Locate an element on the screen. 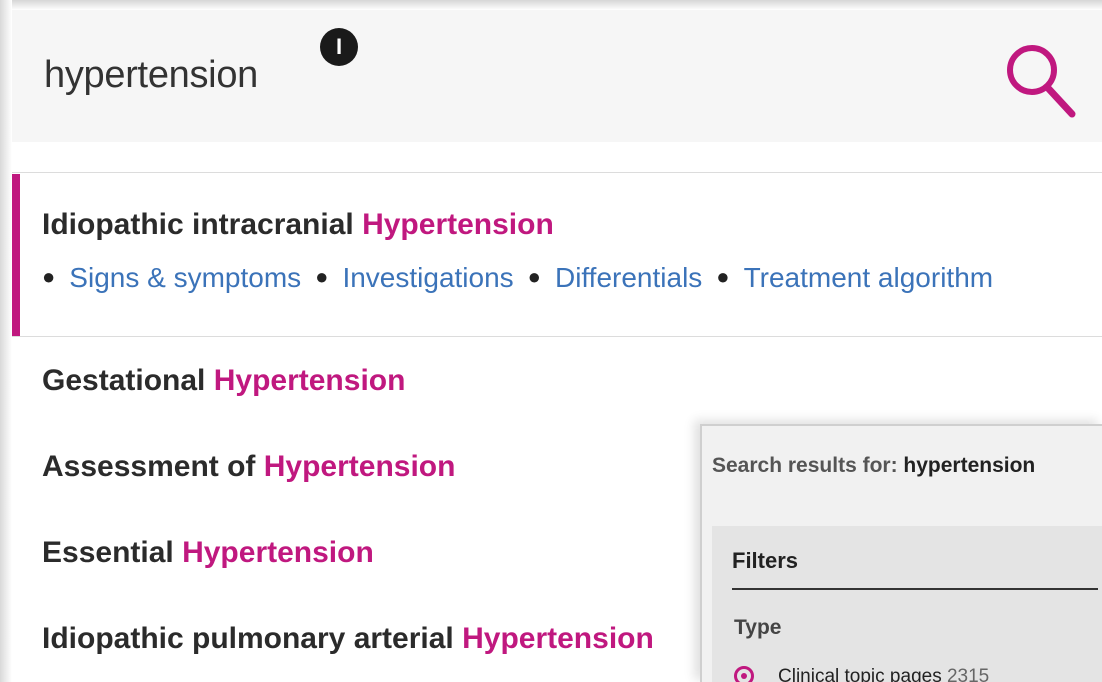 The height and width of the screenshot is (682, 1102). search-results-header: Search results for: hypertension is located at coordinates (873, 466).